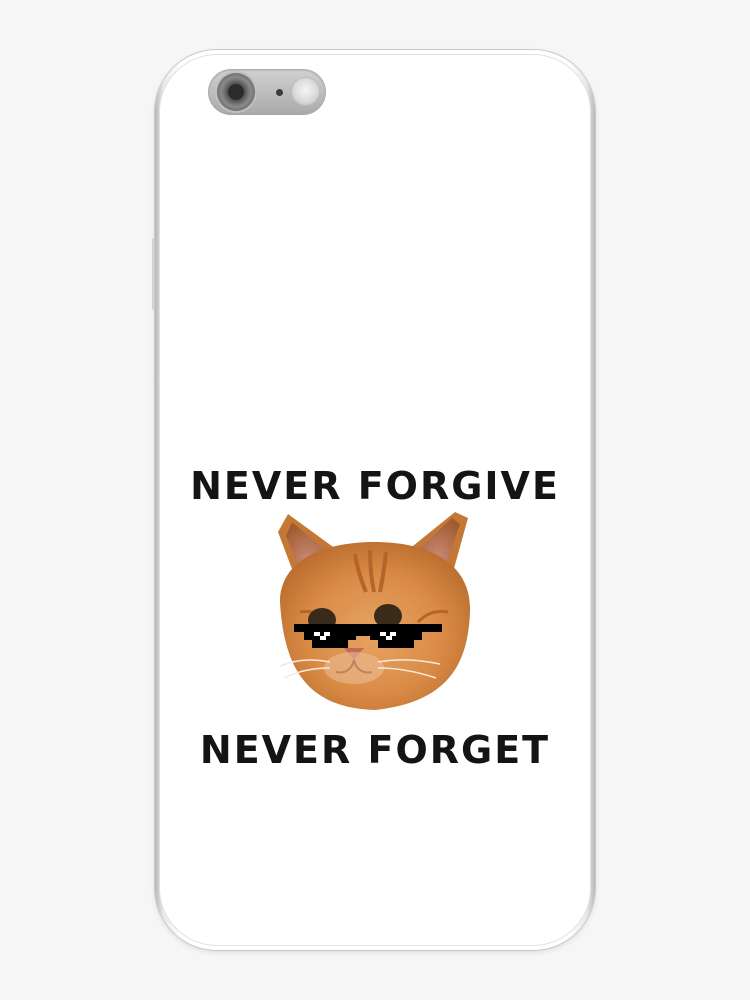 This screenshot has width=750, height=1000. What do you see at coordinates (279, 92) in the screenshot?
I see `microphone-icon` at bounding box center [279, 92].